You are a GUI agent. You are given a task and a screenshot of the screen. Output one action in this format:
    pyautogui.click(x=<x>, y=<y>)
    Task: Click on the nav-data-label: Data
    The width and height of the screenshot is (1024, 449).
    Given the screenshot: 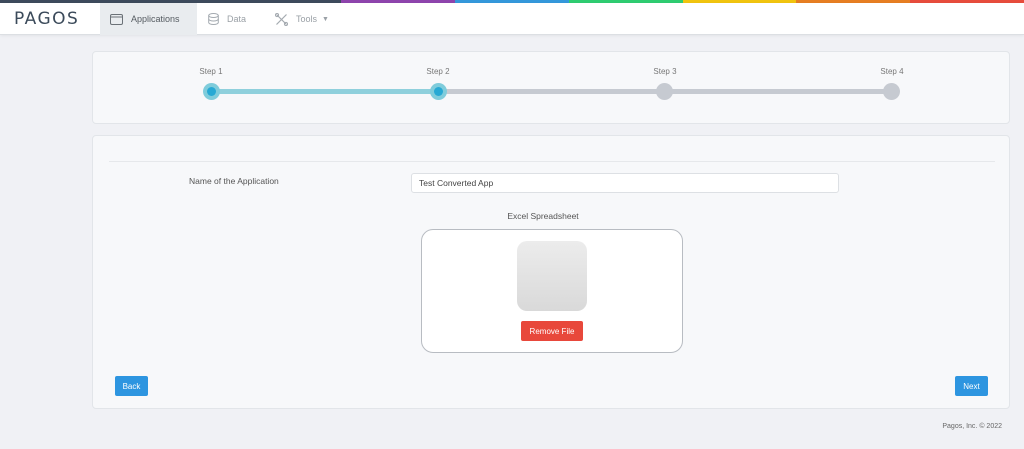 What is the action you would take?
    pyautogui.click(x=237, y=19)
    